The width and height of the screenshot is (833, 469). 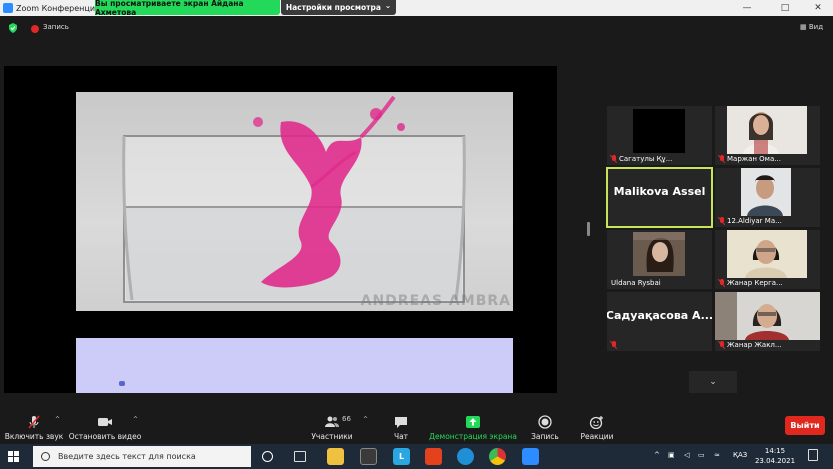 What do you see at coordinates (401, 456) in the screenshot?
I see `l-app-icon: L` at bounding box center [401, 456].